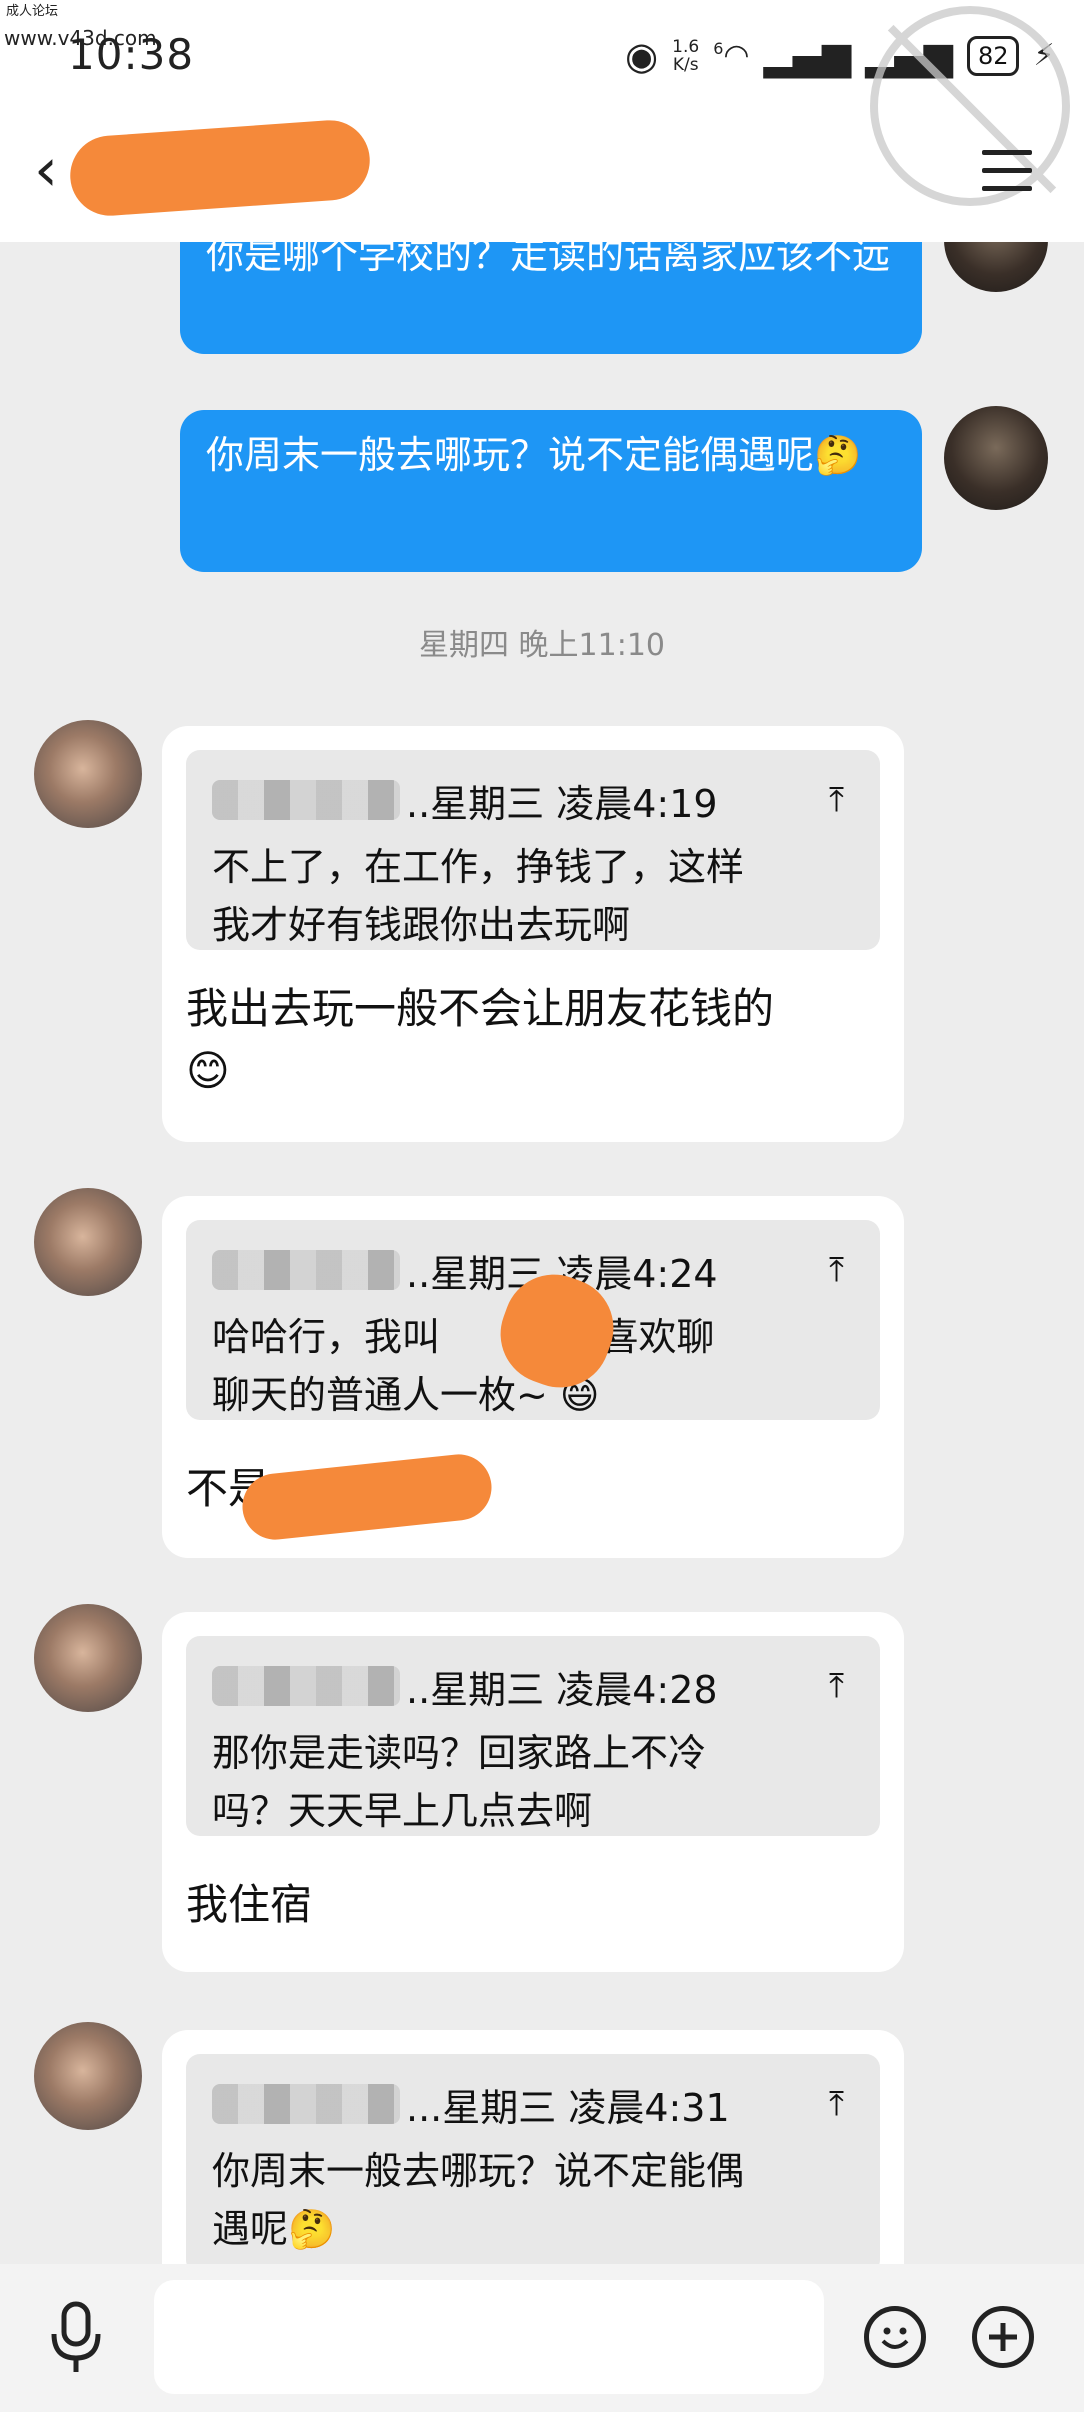  What do you see at coordinates (478, 896) in the screenshot?
I see `quote-text: 不上了，在工作，挣钱了，这样 我才好有钱跟你出去玩啊` at bounding box center [478, 896].